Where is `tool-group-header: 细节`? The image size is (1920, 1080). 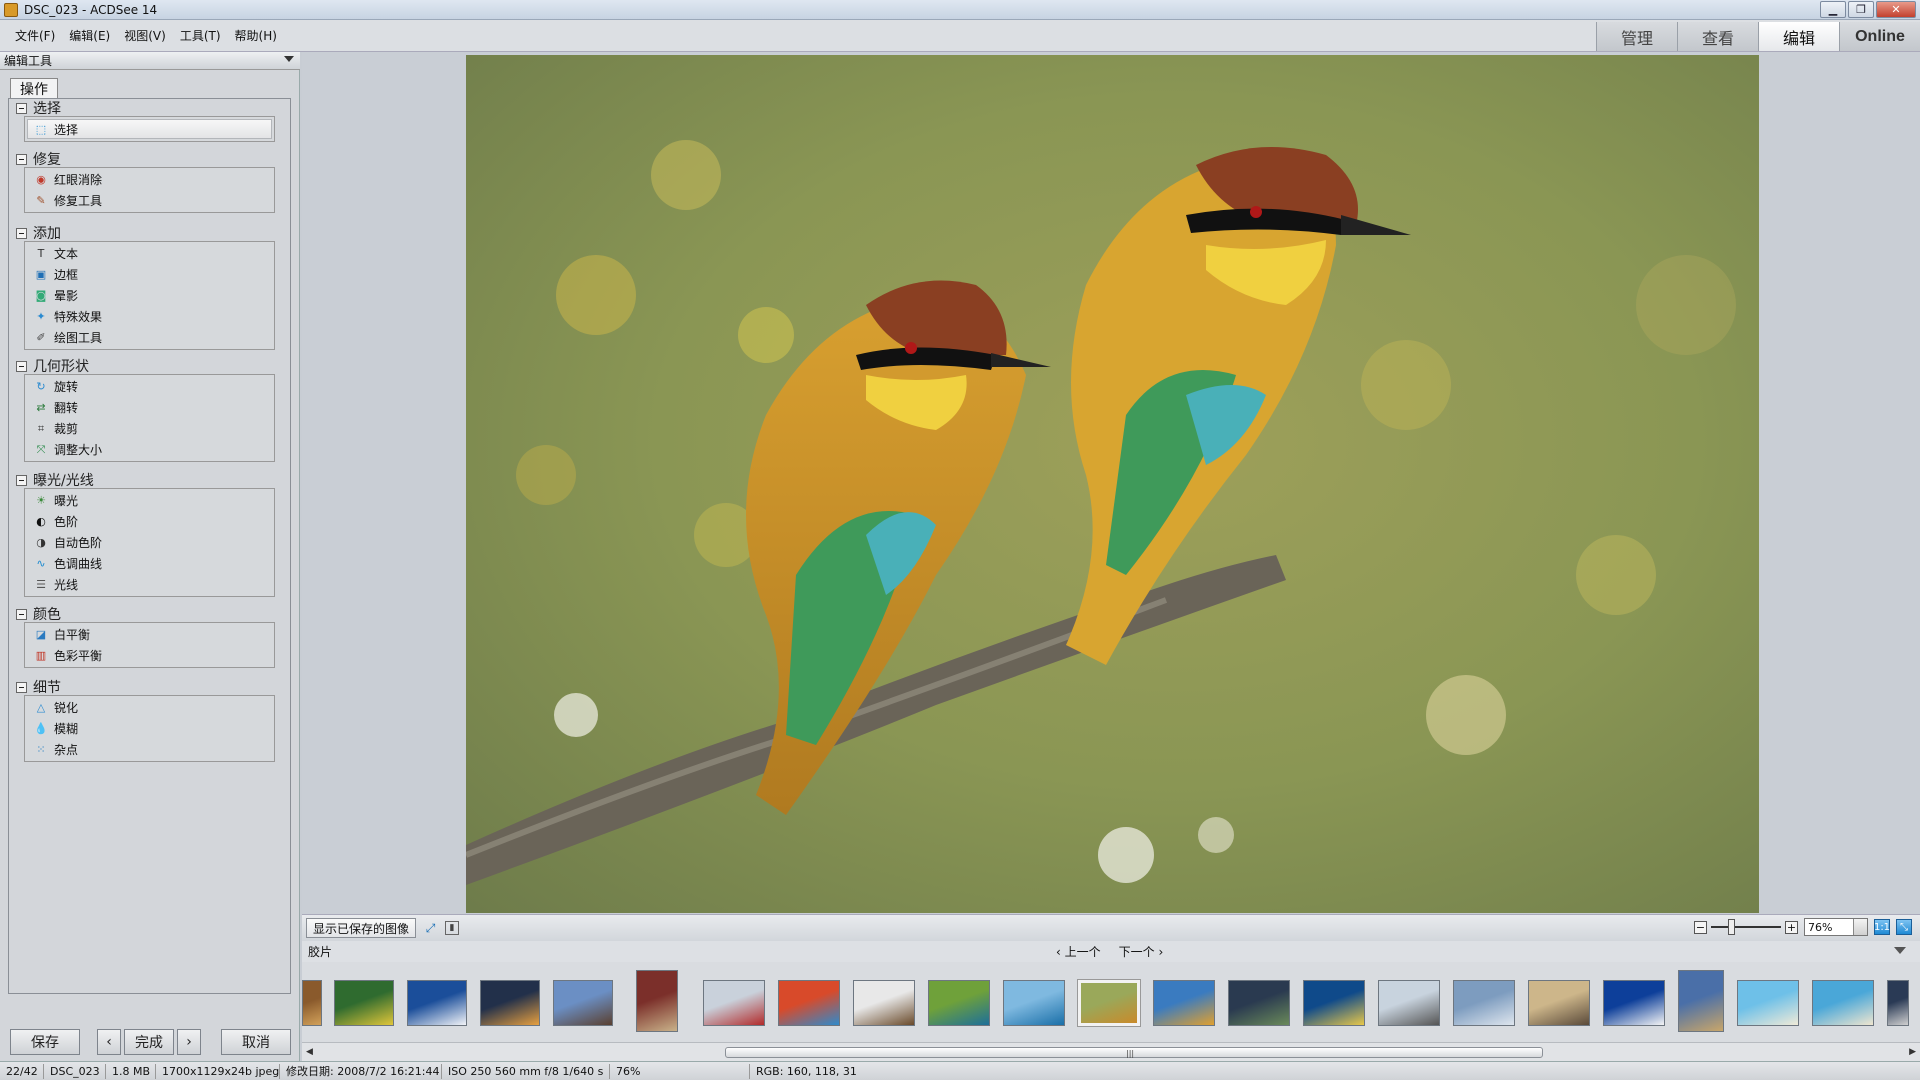
tool-group-header: 细节 is located at coordinates (146, 687).